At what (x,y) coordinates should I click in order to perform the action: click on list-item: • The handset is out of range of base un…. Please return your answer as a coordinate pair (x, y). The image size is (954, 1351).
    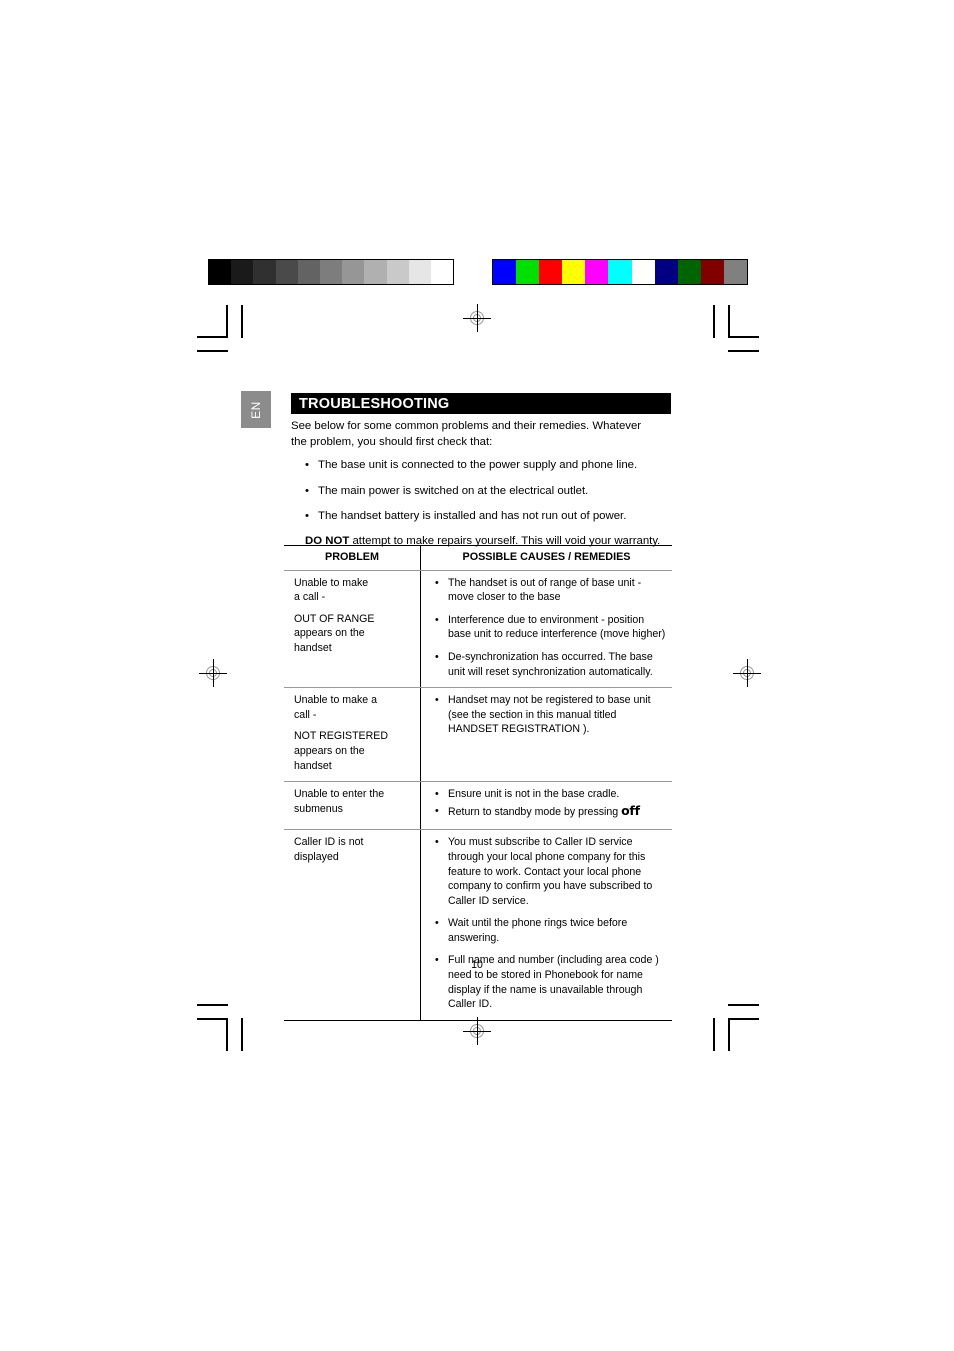
    Looking at the image, I should click on (550, 590).